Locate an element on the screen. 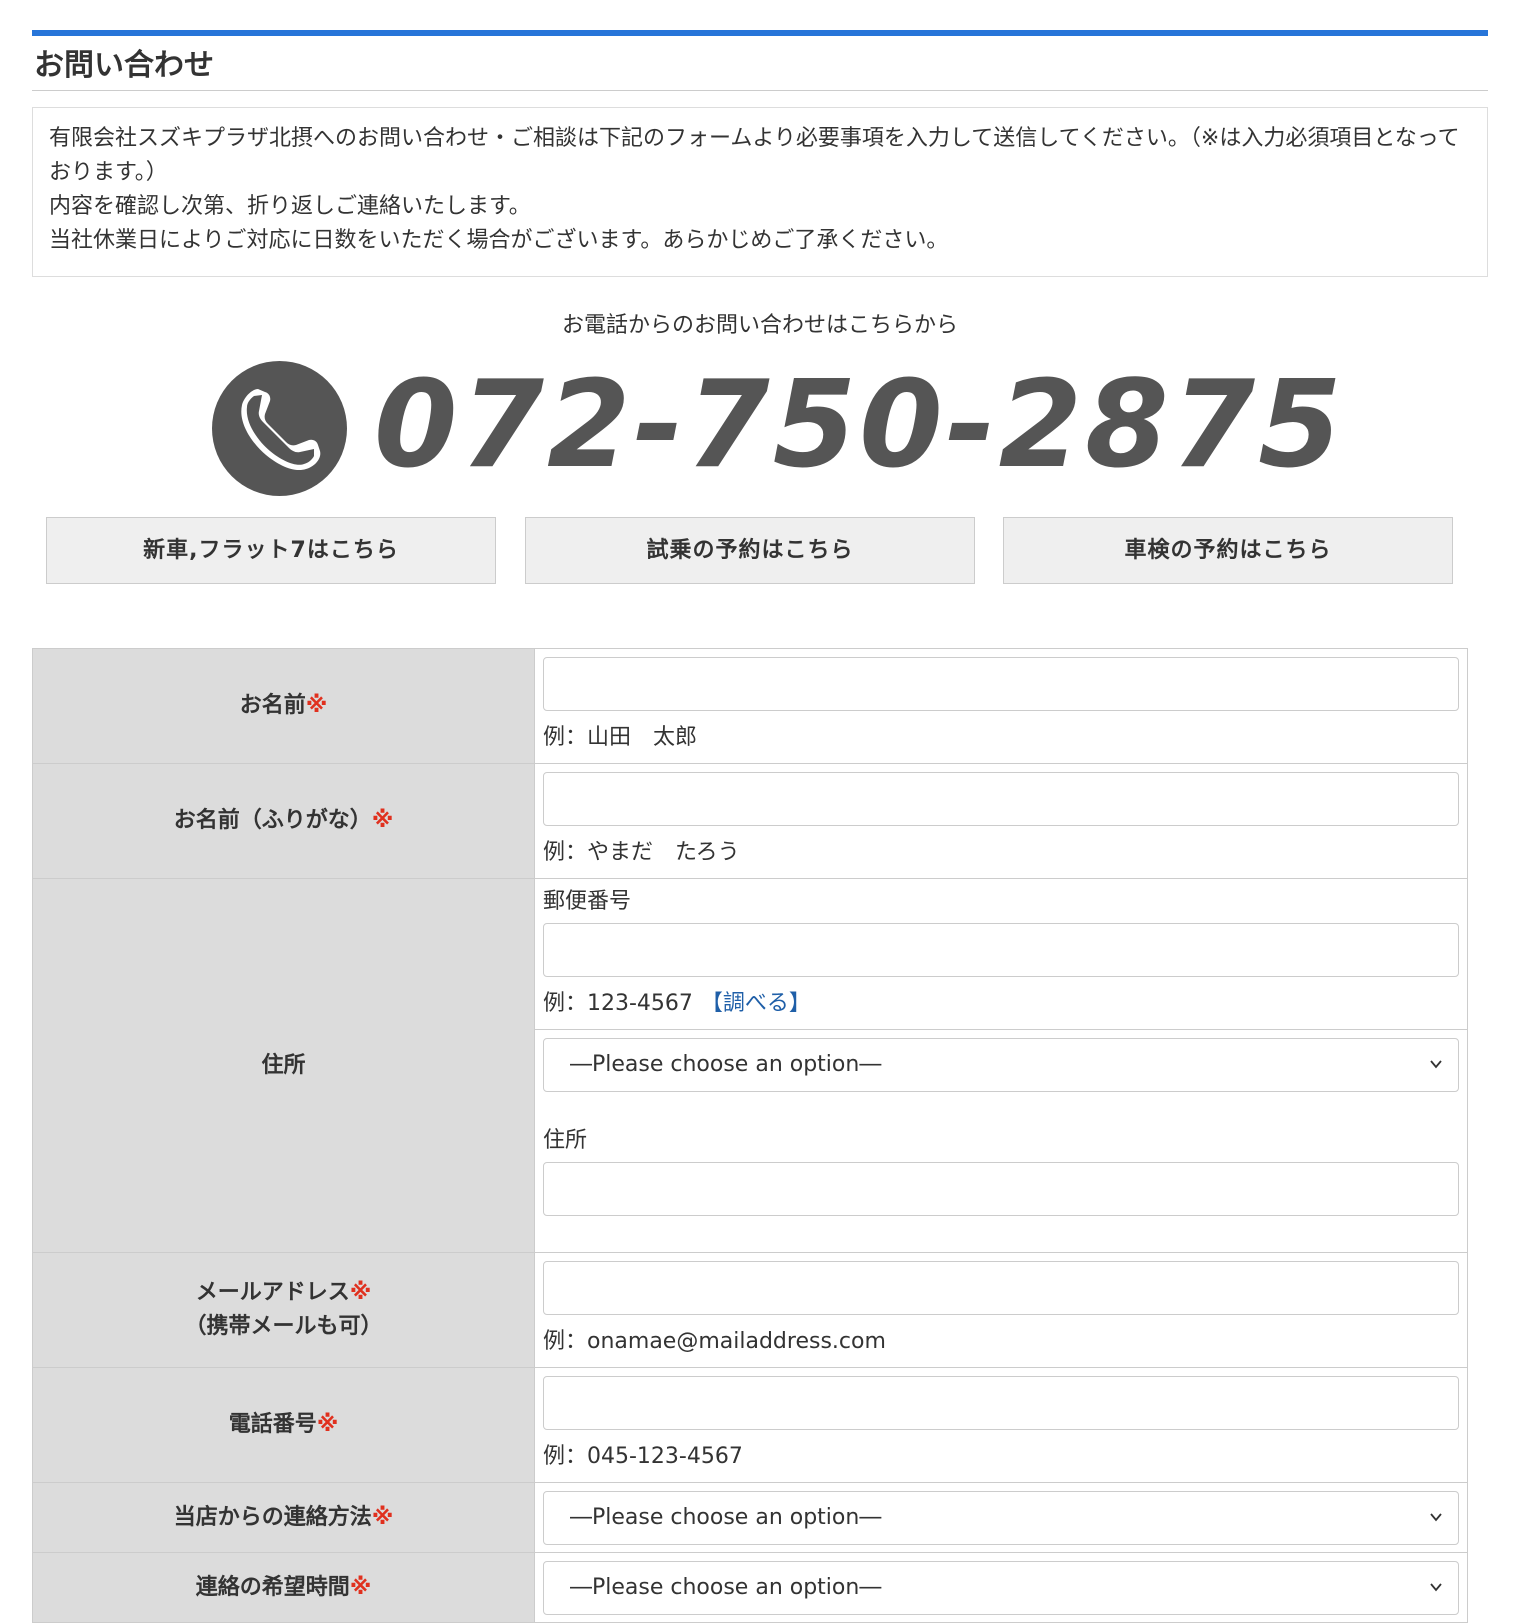 This screenshot has width=1522, height=1623. contact-method-label: 当店からの連絡方法※ is located at coordinates (283, 1517).